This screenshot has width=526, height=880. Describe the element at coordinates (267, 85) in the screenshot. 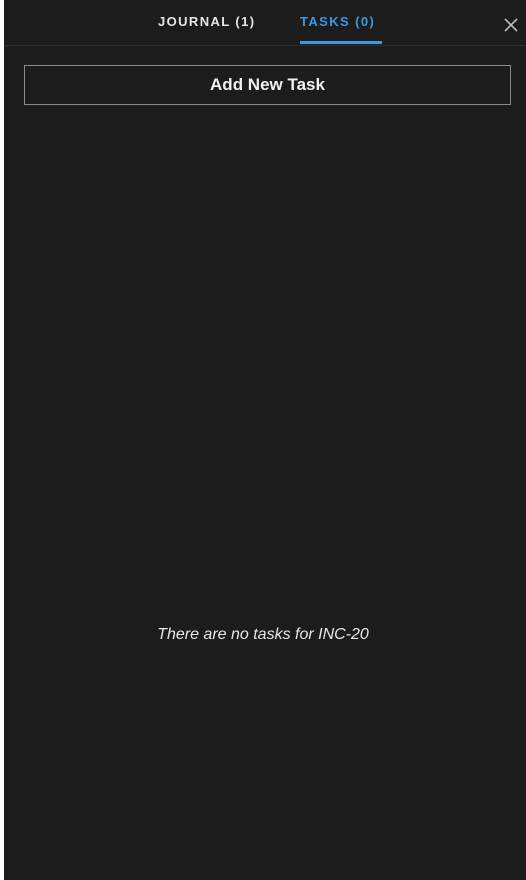

I see `add-new-task-button: Add New Task` at that location.